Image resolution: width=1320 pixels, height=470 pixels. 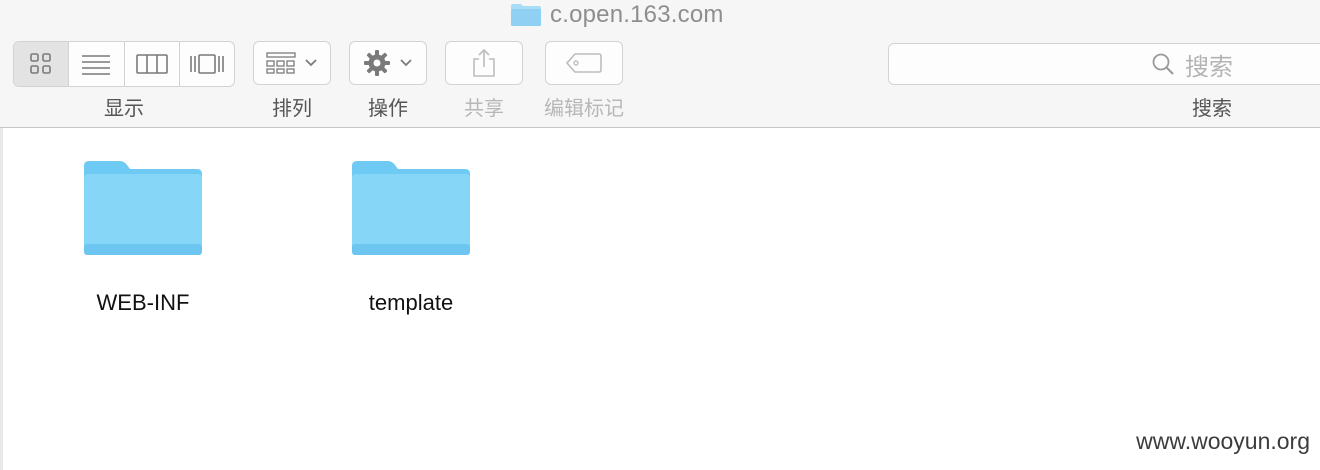 I want to click on arrange-button, so click(x=292, y=63).